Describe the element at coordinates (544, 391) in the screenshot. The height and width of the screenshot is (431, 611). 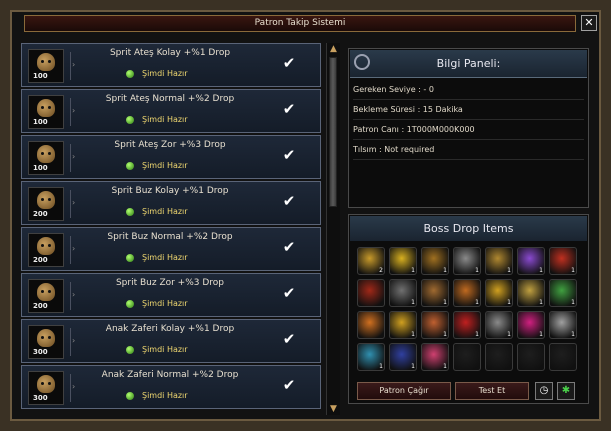
I see `timer-icon: ◷` at that location.